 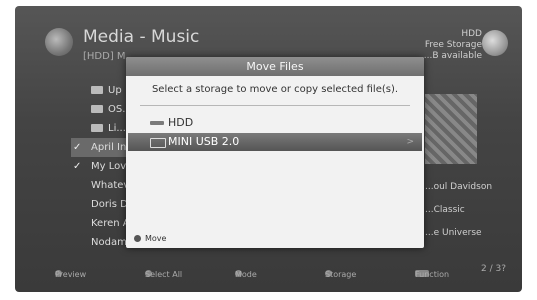 What do you see at coordinates (137, 238) in the screenshot?
I see `red-button-icon` at bounding box center [137, 238].